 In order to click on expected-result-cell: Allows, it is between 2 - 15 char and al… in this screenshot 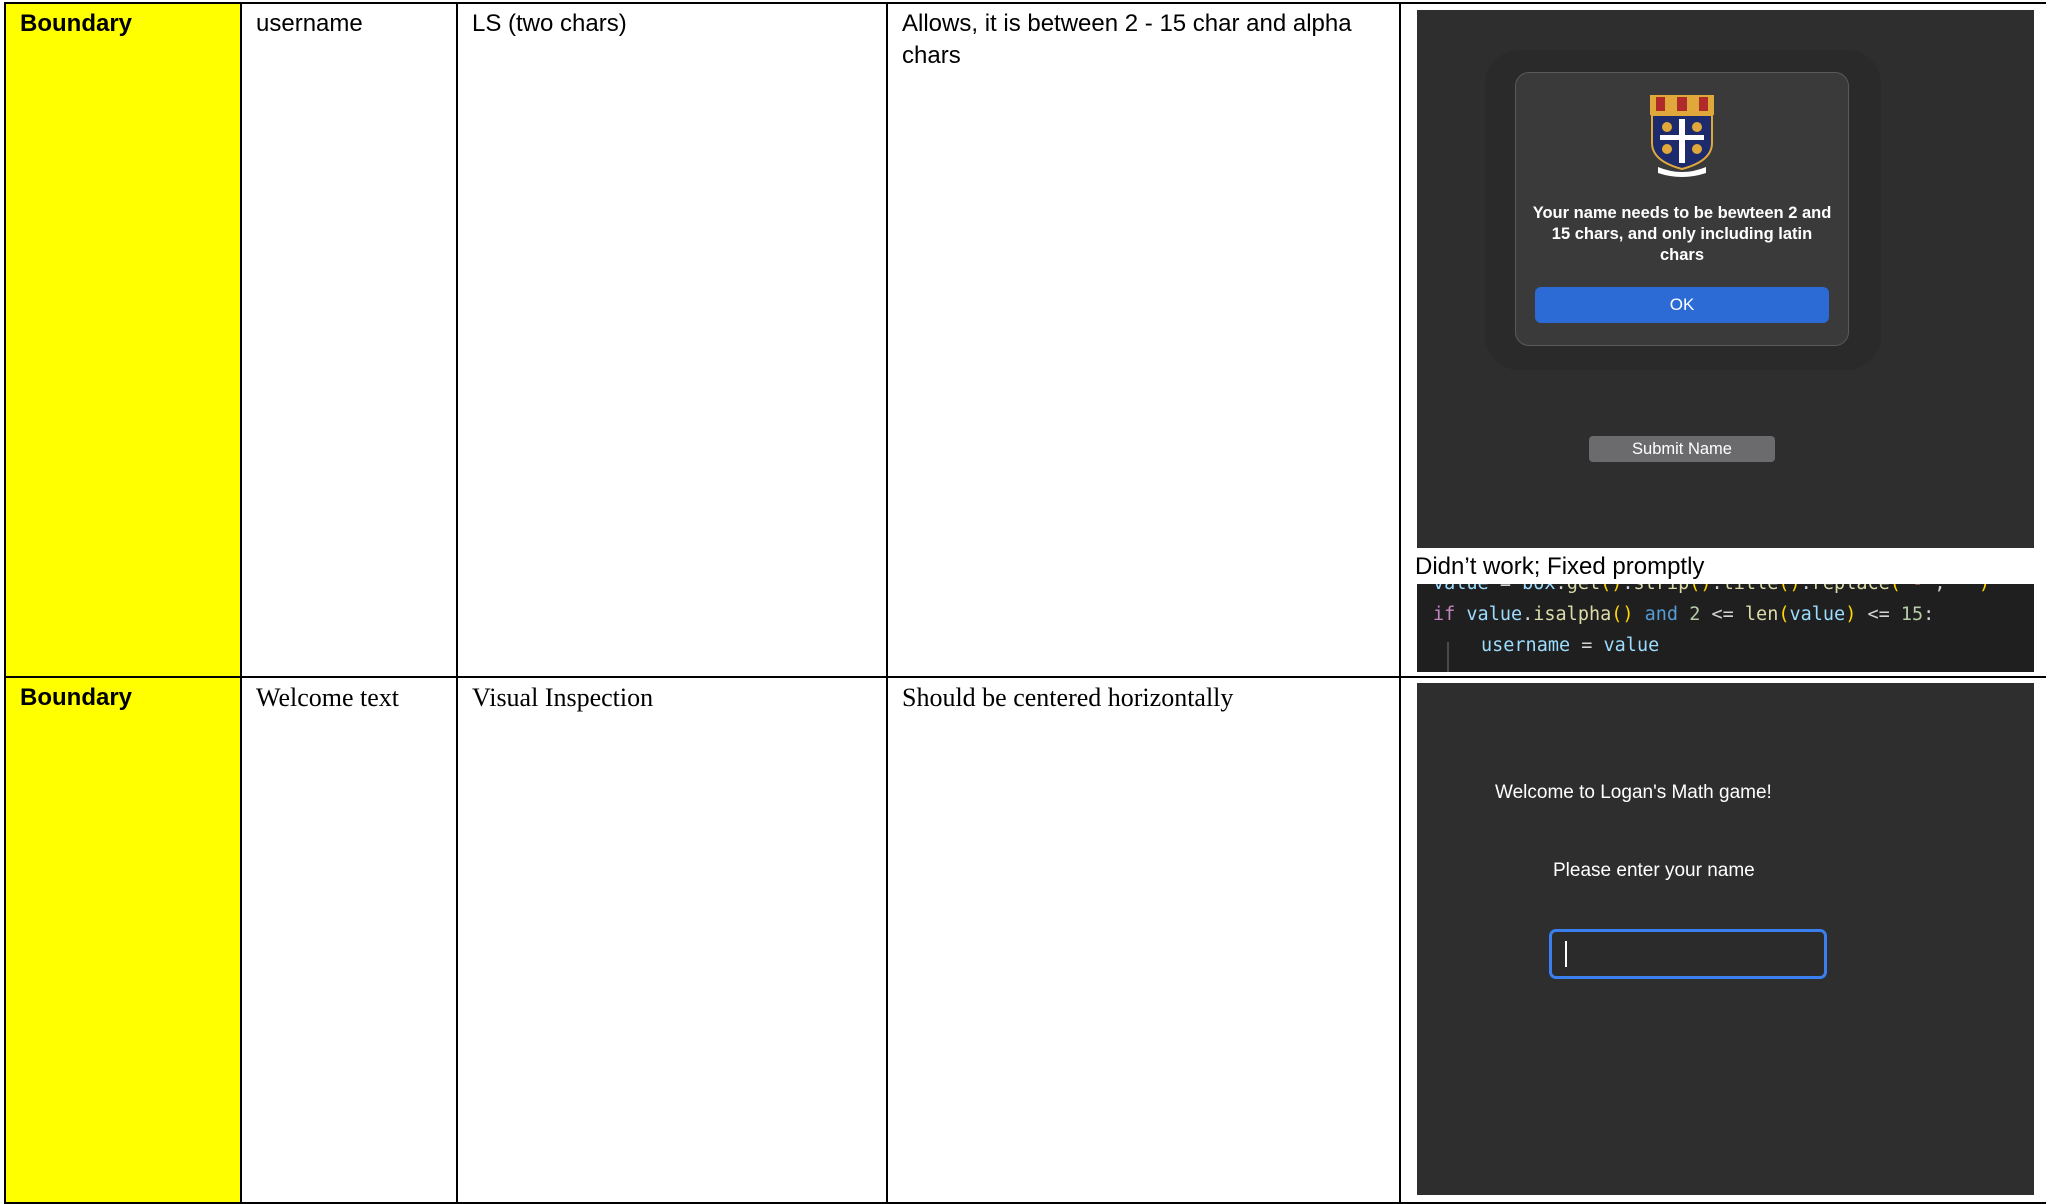, I will do `click(1143, 340)`.